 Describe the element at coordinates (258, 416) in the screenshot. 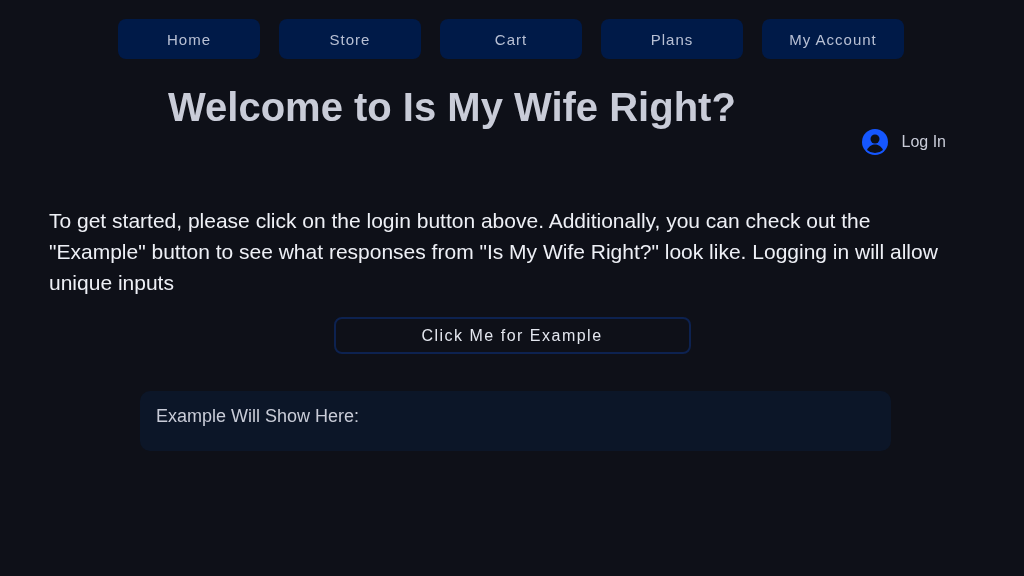

I see `example-label: Example Will Show Here:` at that location.